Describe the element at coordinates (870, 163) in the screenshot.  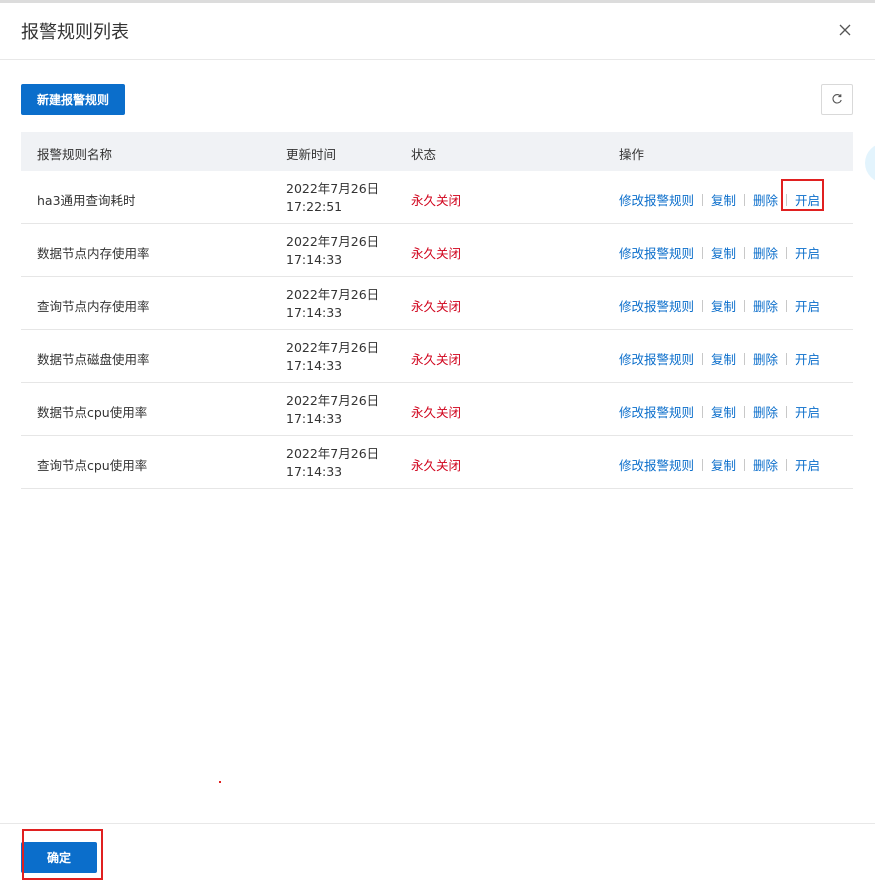
I see `side-float-indicator` at that location.